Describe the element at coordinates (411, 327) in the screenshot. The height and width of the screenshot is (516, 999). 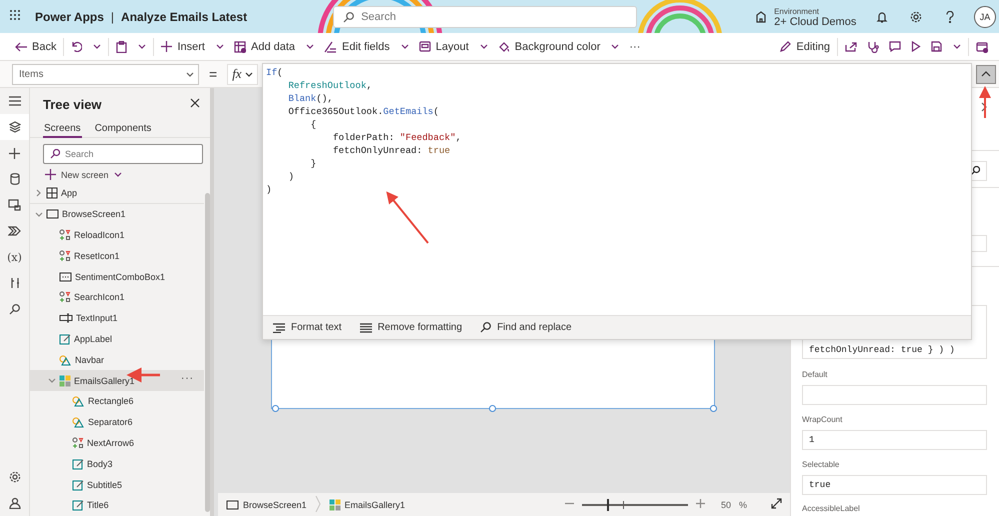
I see `editor-tool-button: Remove formatting` at that location.